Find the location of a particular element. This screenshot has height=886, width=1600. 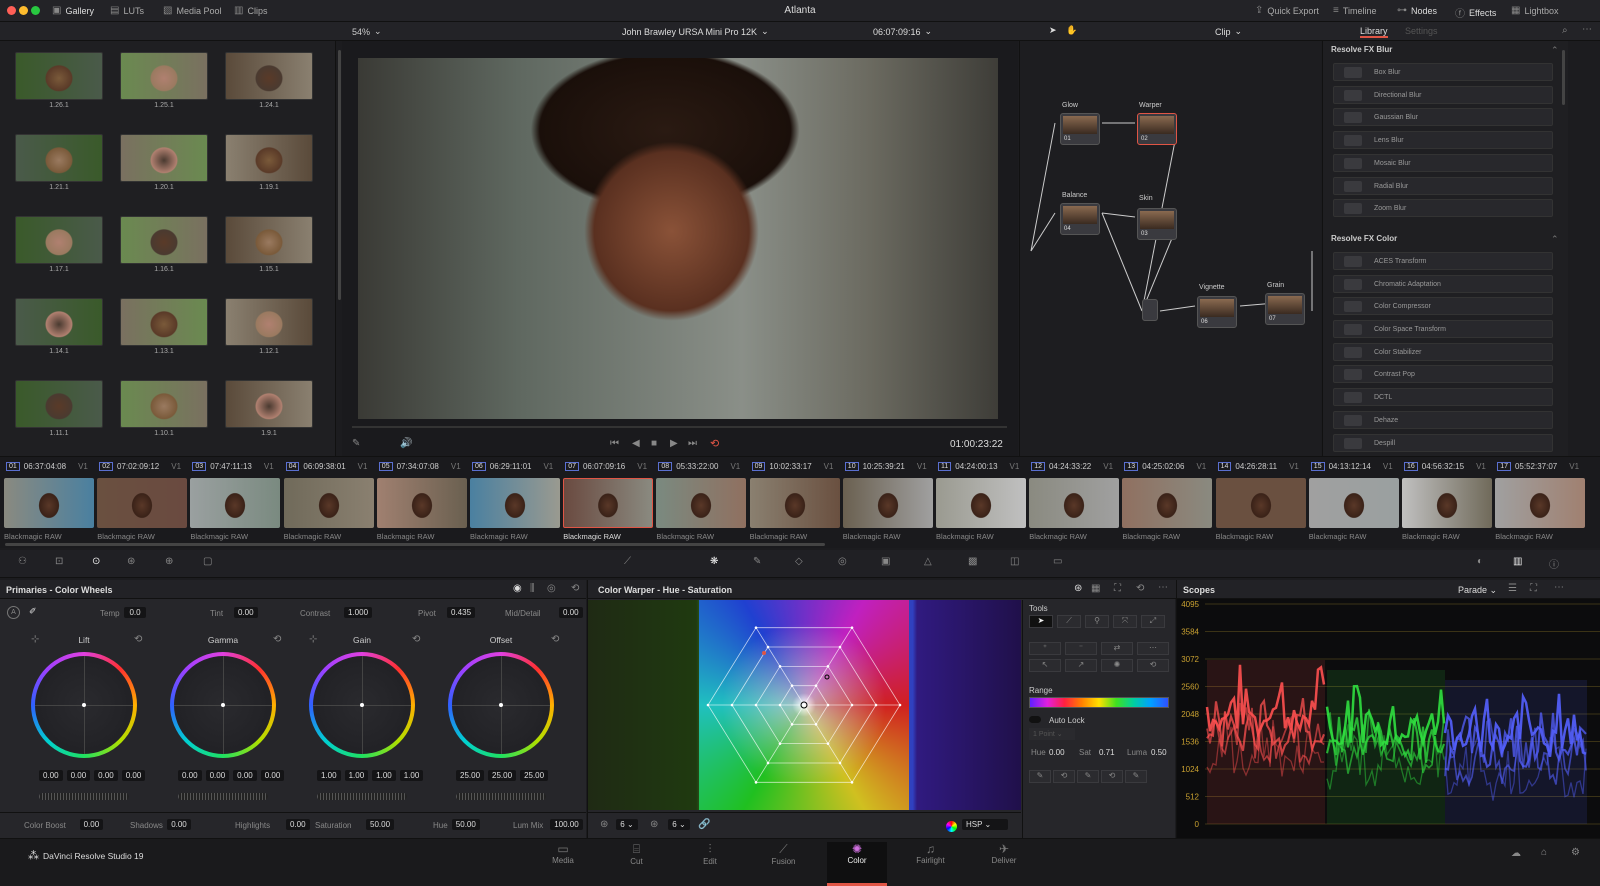

param-contrast-field: 1.000 is located at coordinates (358, 612).